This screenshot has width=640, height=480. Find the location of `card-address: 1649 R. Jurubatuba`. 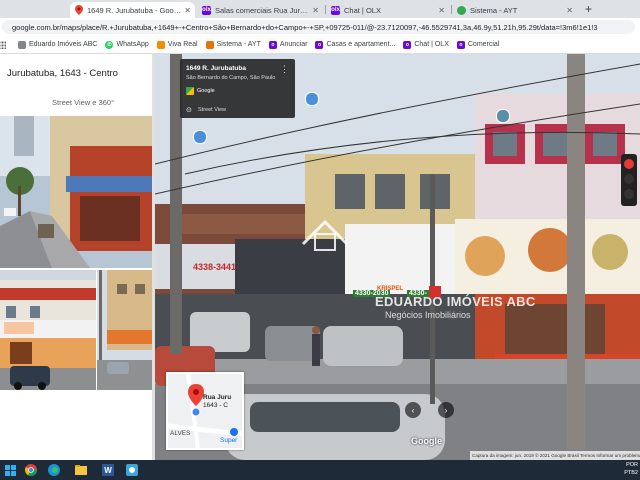

card-address: 1649 R. Jurubatuba is located at coordinates (216, 68).